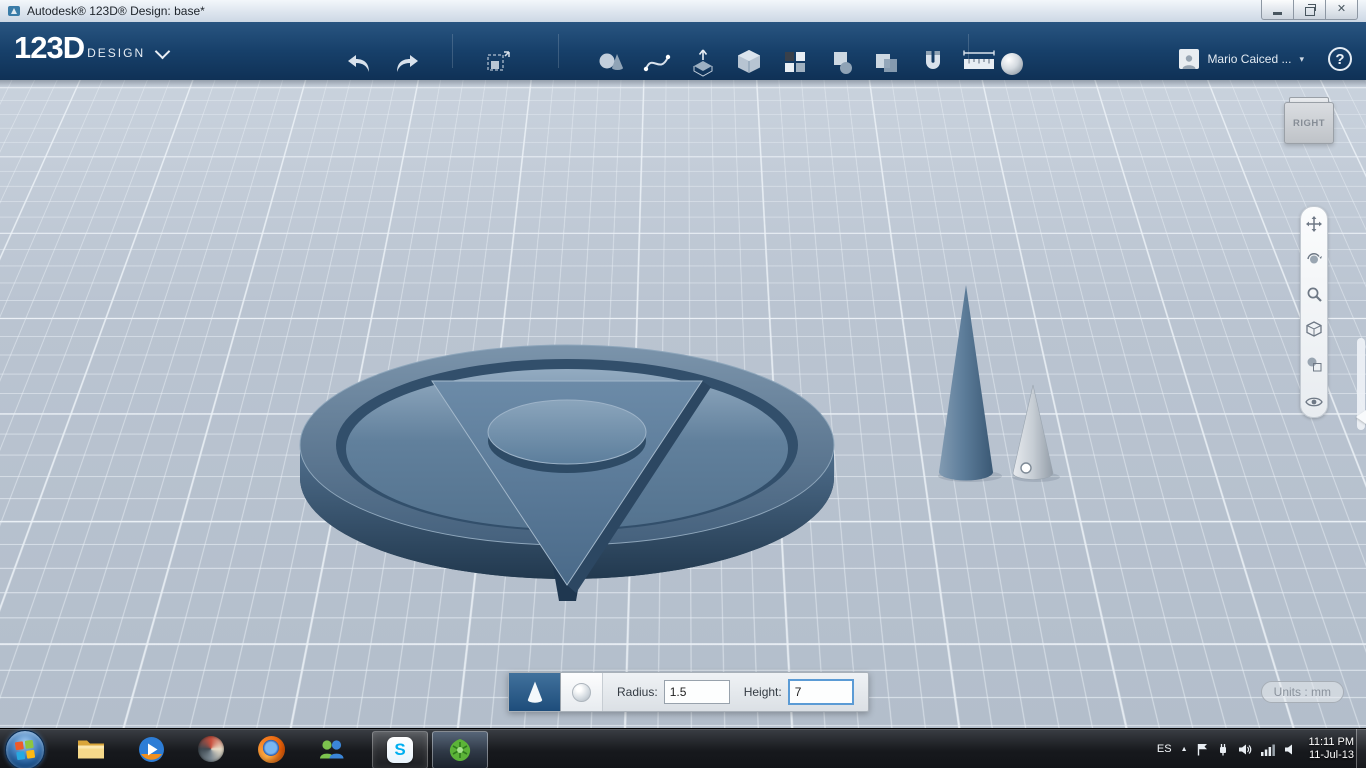 The image size is (1366, 768). I want to click on restore-icon, so click(1310, 9).